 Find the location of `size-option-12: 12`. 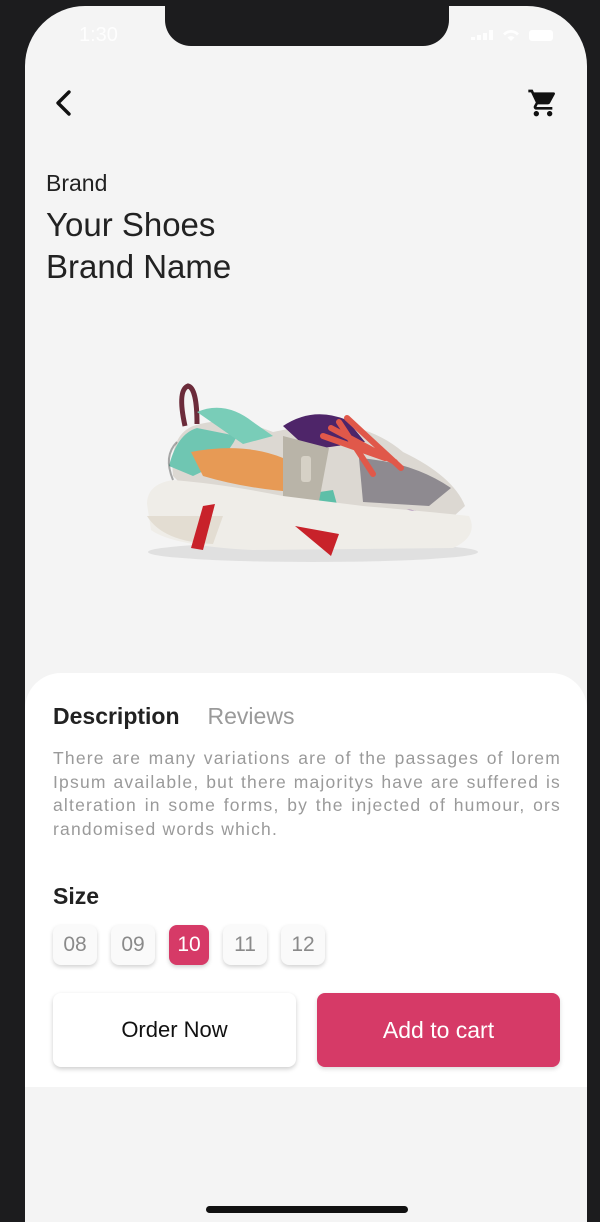

size-option-12: 12 is located at coordinates (303, 945).